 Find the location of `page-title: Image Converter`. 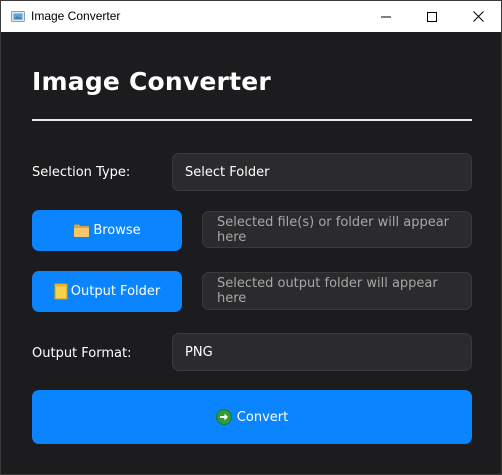

page-title: Image Converter is located at coordinates (151, 81).